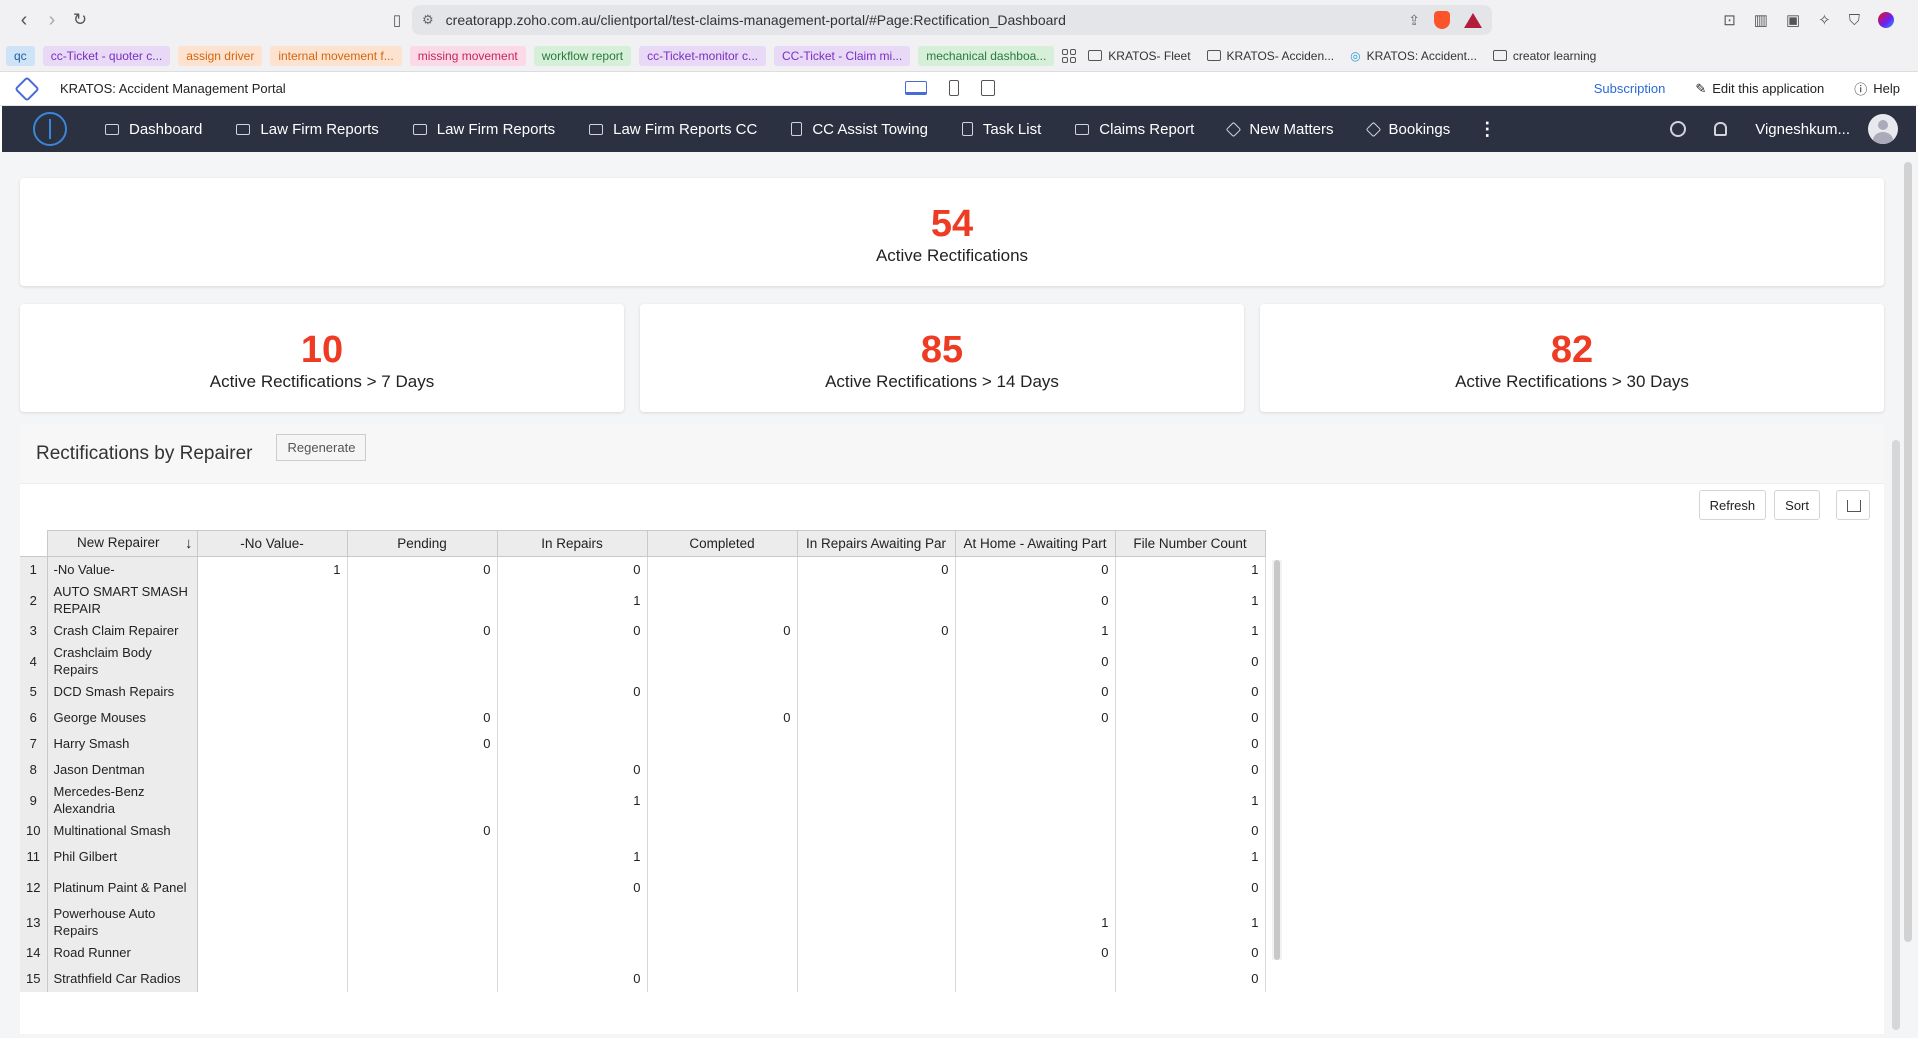 This screenshot has height=1038, width=1918. What do you see at coordinates (954, 88) in the screenshot?
I see `phone-icon` at bounding box center [954, 88].